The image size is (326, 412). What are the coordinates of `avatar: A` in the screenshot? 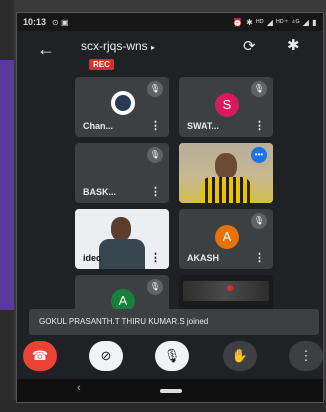 It's located at (227, 237).